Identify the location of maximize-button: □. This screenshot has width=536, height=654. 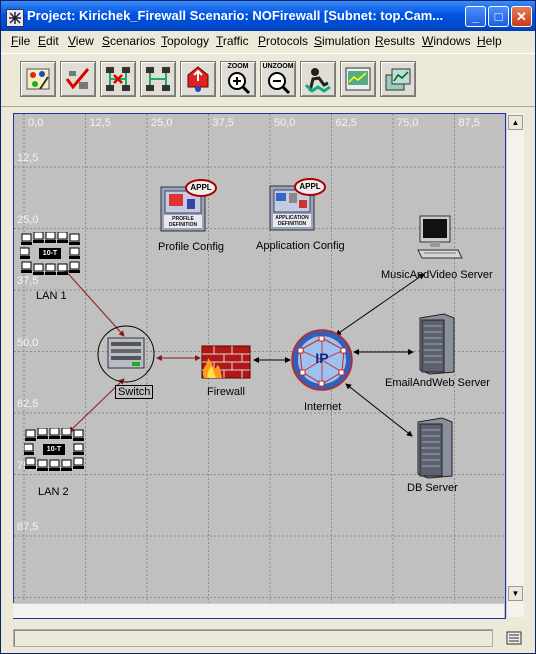
(498, 16).